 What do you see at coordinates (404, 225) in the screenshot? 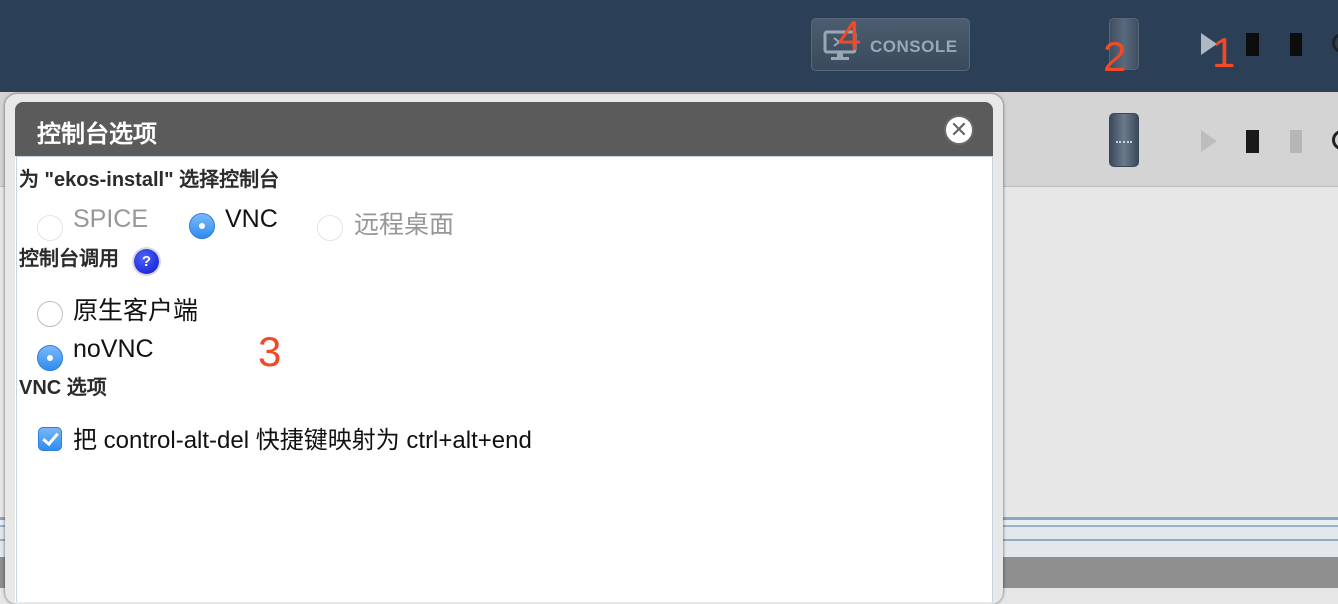
I see `option-label-remote-desktop: 远程桌面` at bounding box center [404, 225].